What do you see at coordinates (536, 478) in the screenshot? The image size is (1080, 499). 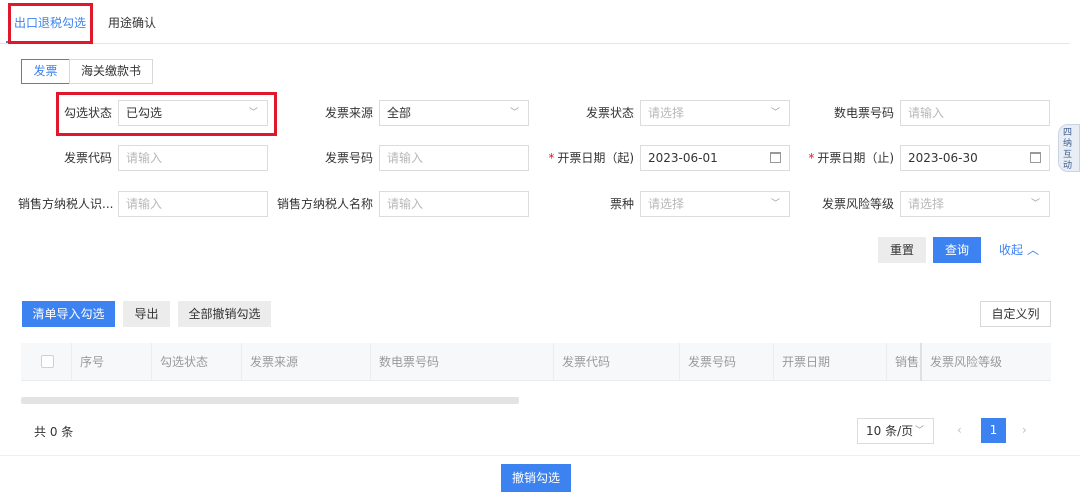 I see `cancel-select-button: 撤销勾选` at bounding box center [536, 478].